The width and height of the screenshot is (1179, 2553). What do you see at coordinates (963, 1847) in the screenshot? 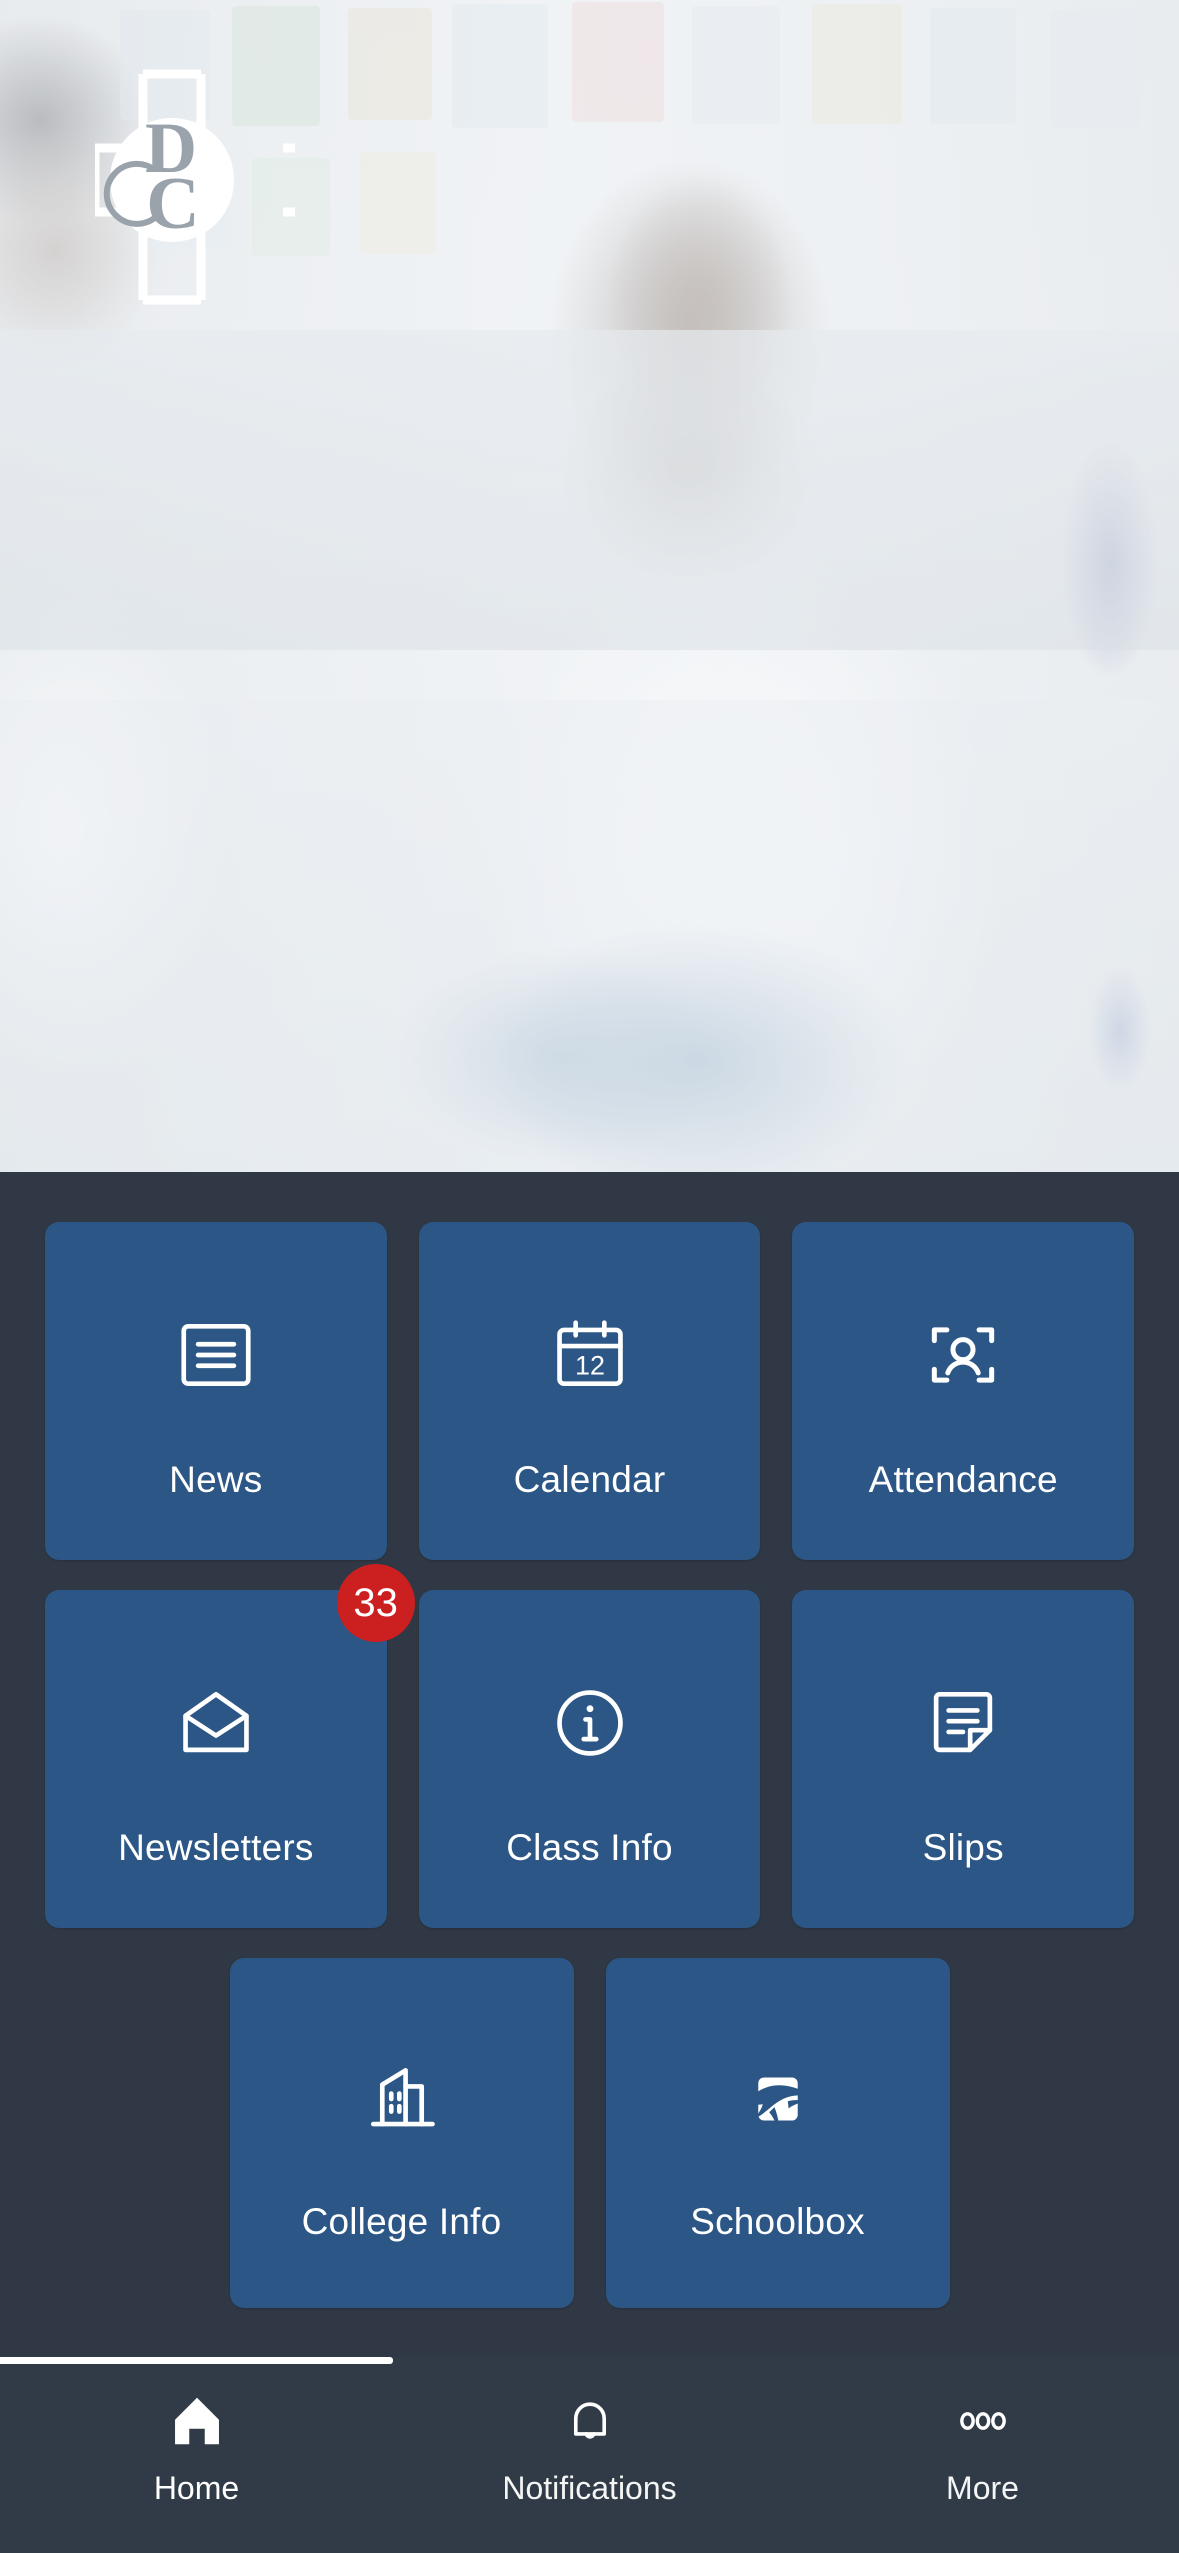
I see `tile-label: Slips` at bounding box center [963, 1847].